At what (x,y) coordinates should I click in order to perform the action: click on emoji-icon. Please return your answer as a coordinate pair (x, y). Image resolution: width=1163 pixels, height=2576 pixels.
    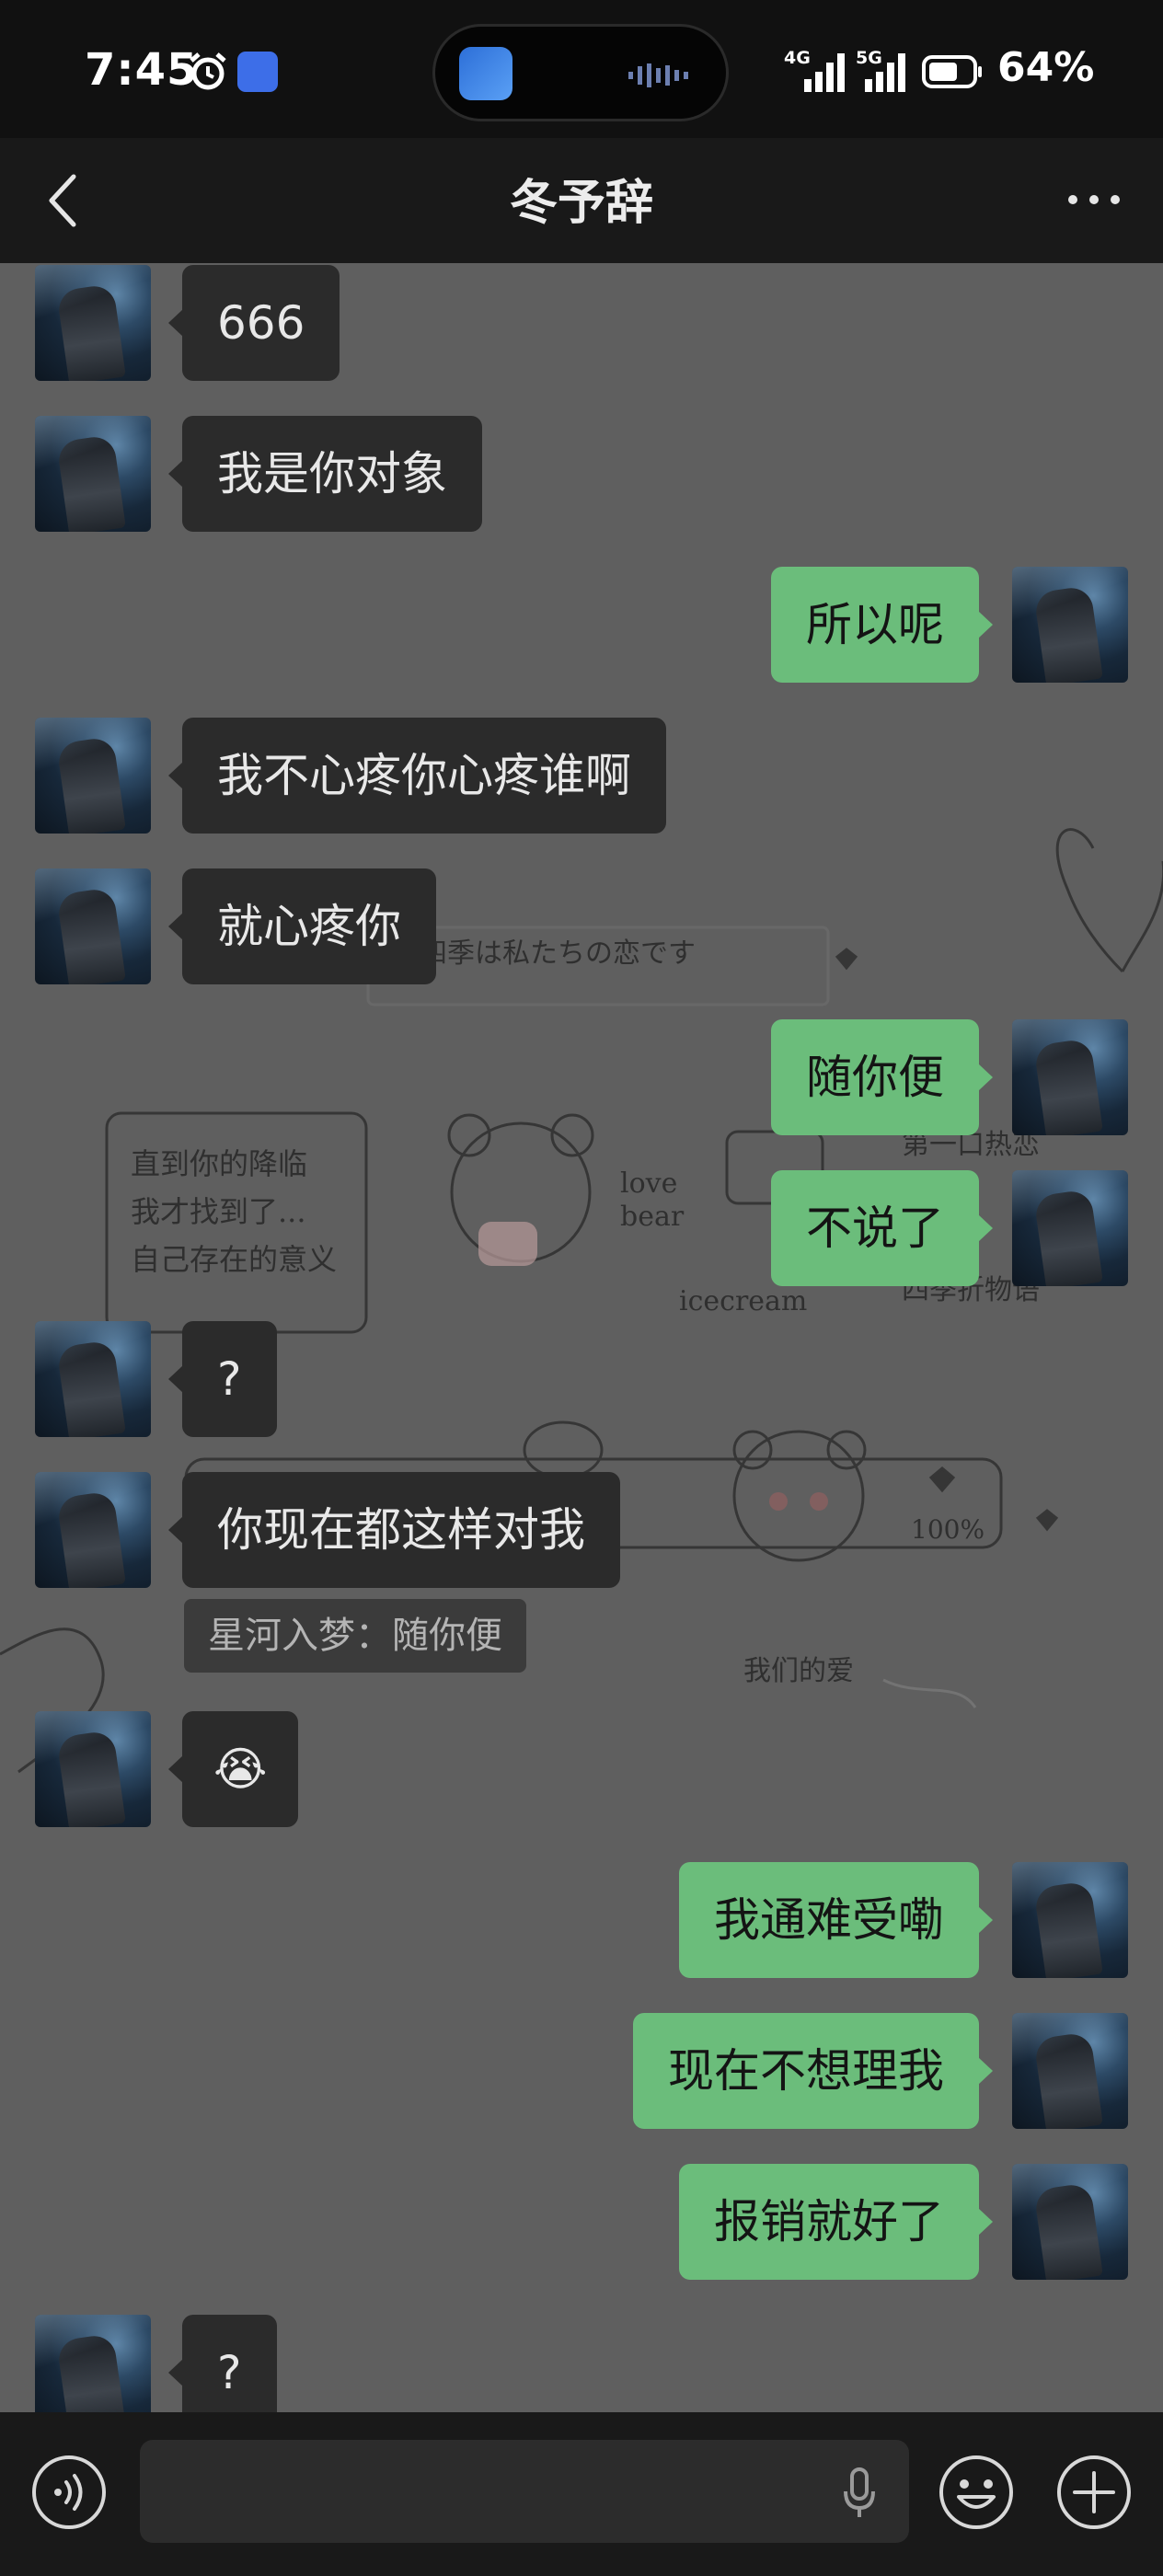
    Looking at the image, I should click on (977, 2492).